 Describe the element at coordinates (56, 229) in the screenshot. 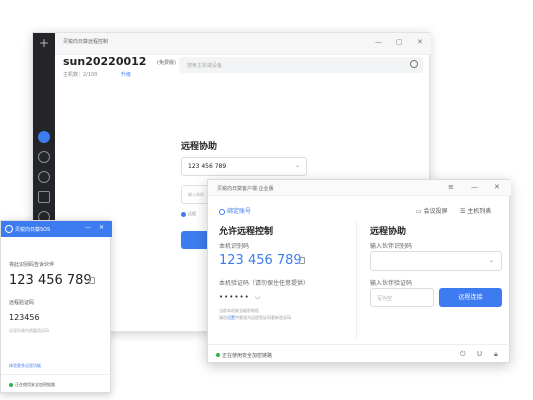

I see `sos-header: 贝锐向日葵SOS — ✕` at that location.